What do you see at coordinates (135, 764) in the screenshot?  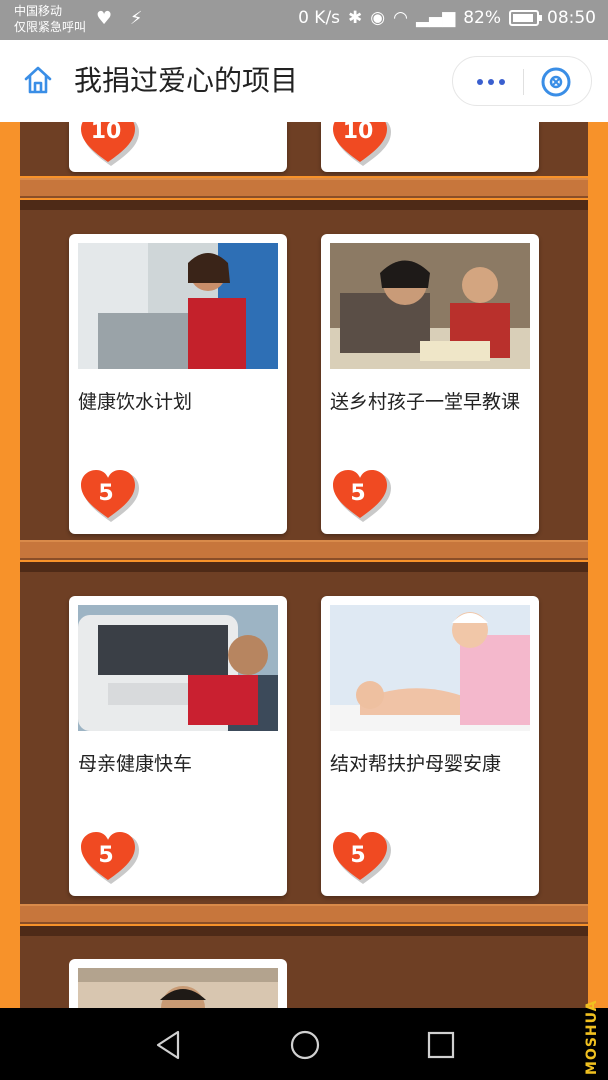 I see `project-name: 母亲健康快车` at bounding box center [135, 764].